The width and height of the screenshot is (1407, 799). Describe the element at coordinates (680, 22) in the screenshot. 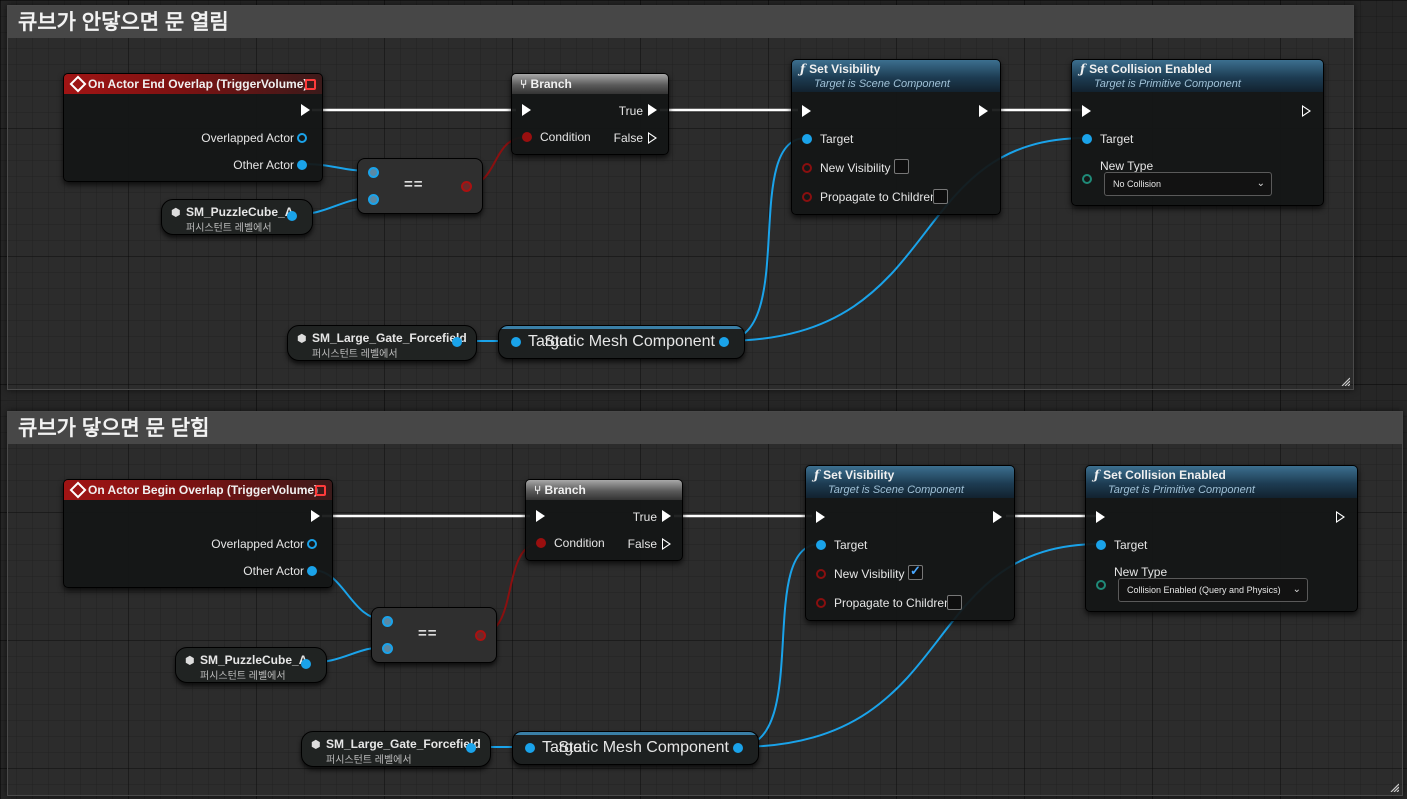

I see `comment-title: 큐브가 안닿으면 문 열림` at that location.